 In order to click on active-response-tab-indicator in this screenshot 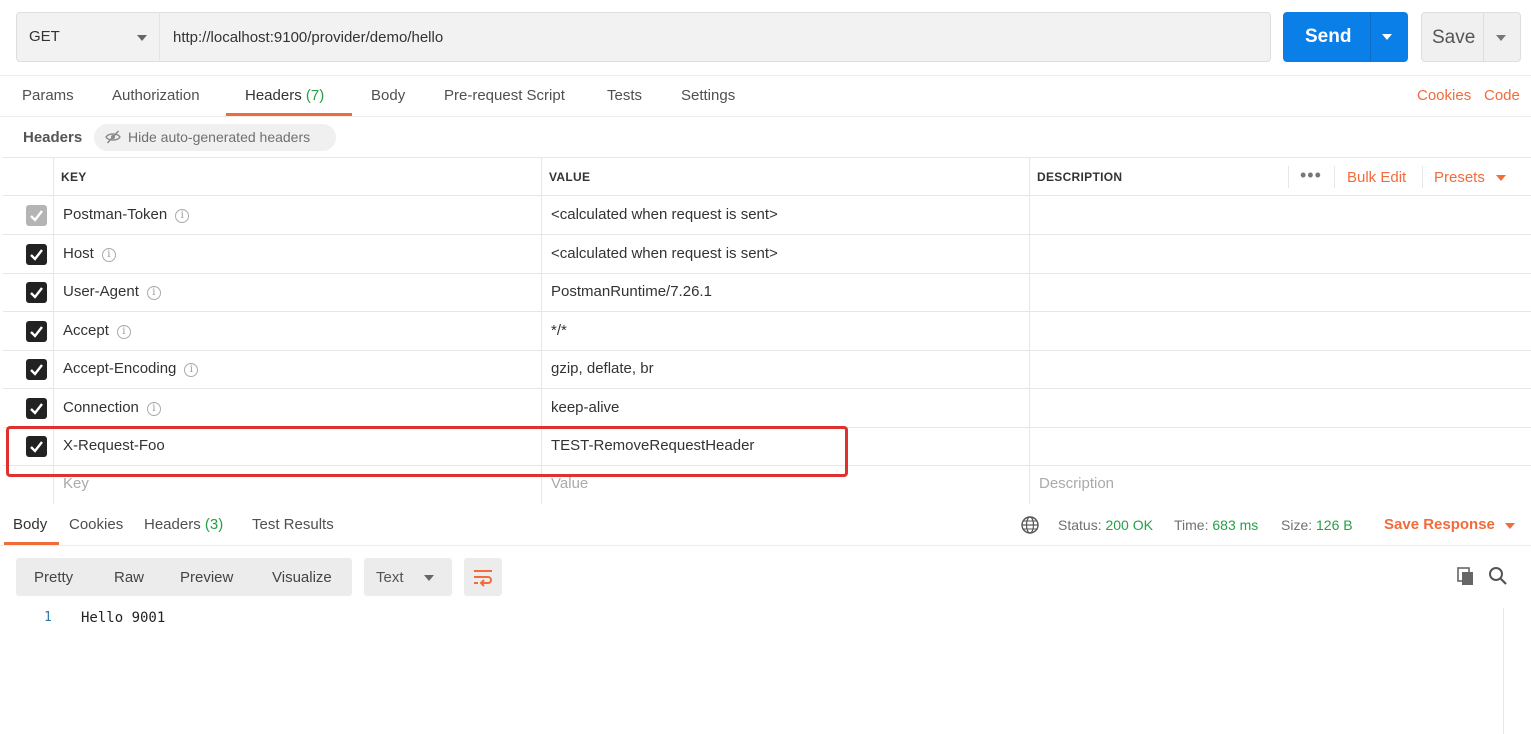, I will do `click(31, 543)`.